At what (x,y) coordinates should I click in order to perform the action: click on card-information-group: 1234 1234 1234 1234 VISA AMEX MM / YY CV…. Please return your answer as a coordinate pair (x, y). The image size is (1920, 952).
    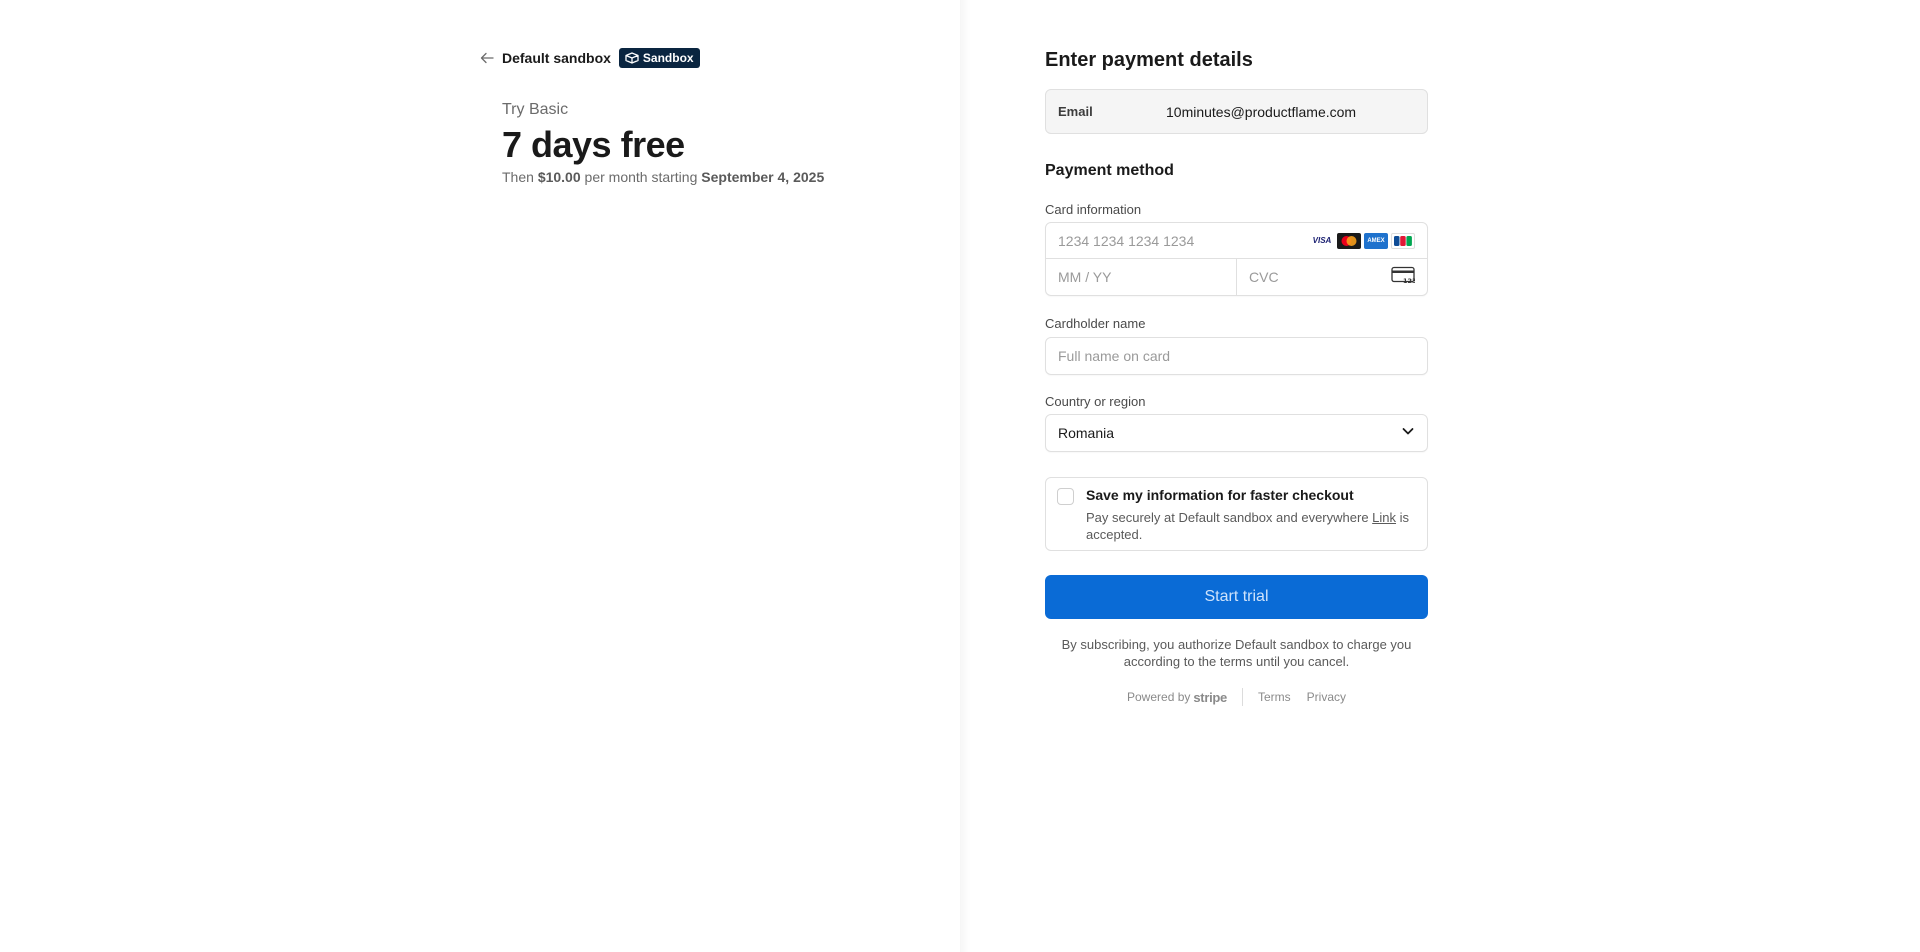
    Looking at the image, I should click on (1236, 259).